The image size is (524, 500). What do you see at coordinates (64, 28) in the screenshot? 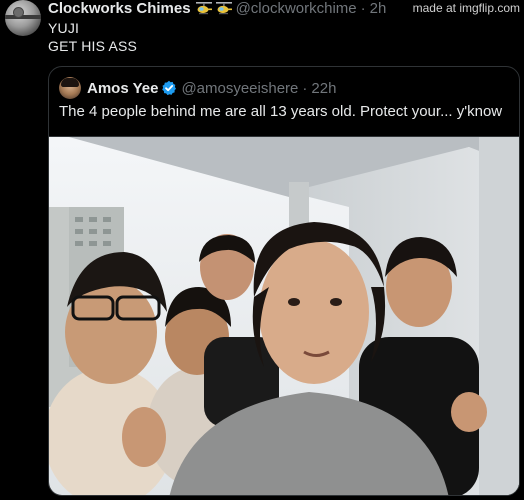
I see `tweet-text-line: YUJI` at bounding box center [64, 28].